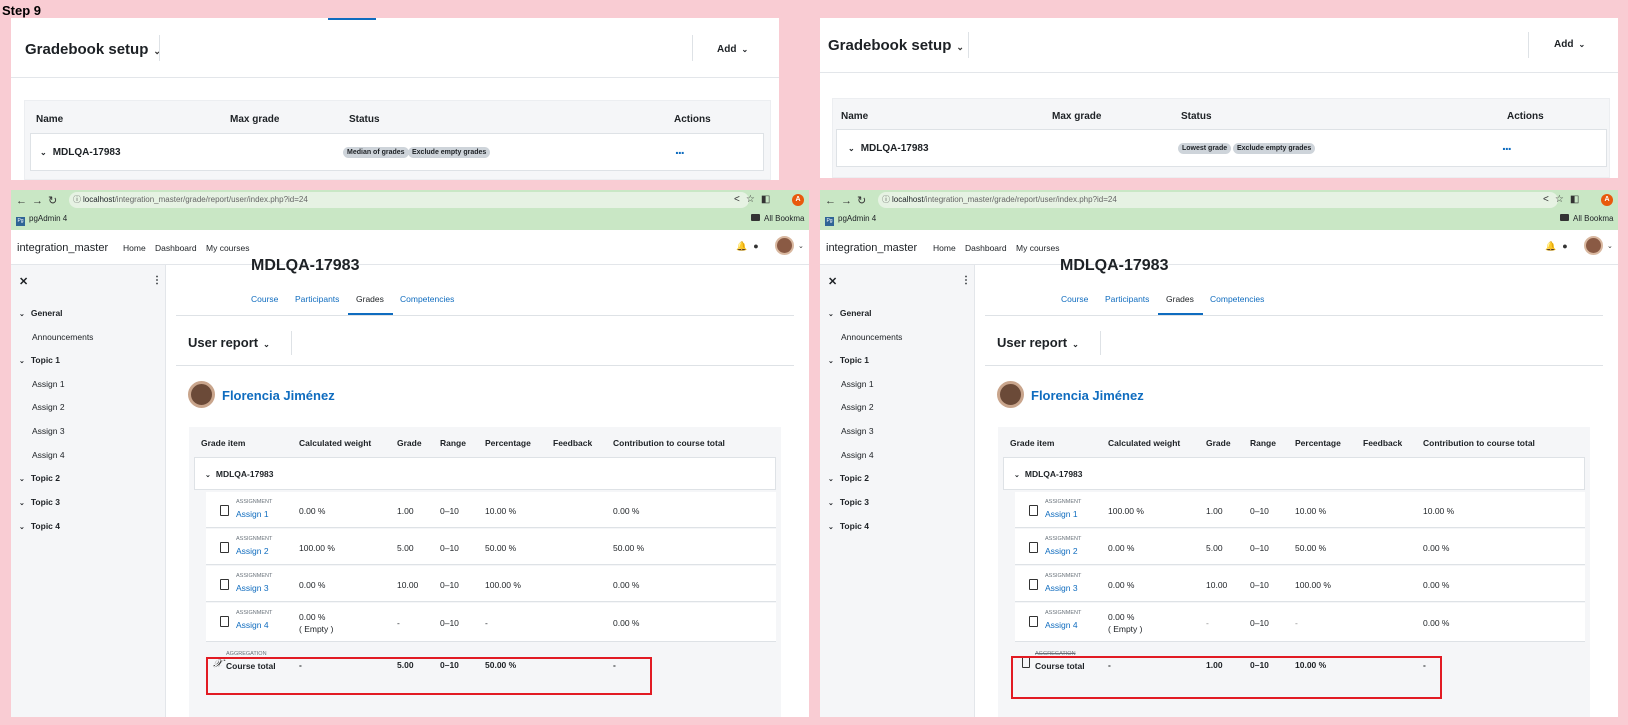  Describe the element at coordinates (1063, 539) in the screenshot. I see `item-type: ASSIGNMENT` at that location.